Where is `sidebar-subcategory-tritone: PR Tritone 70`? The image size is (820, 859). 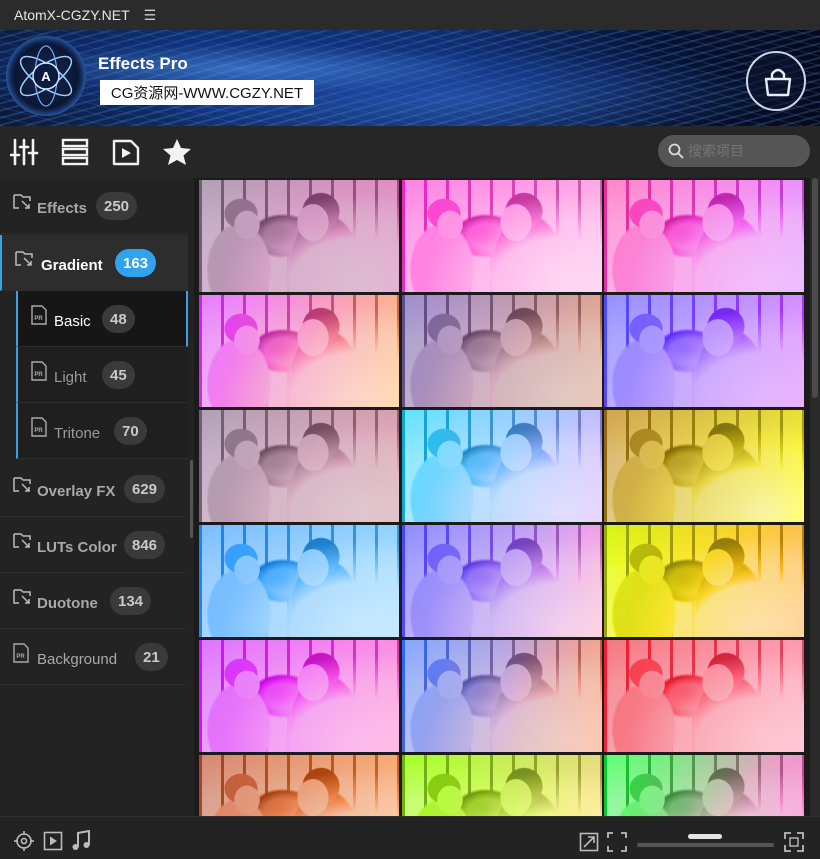 sidebar-subcategory-tritone: PR Tritone 70 is located at coordinates (102, 431).